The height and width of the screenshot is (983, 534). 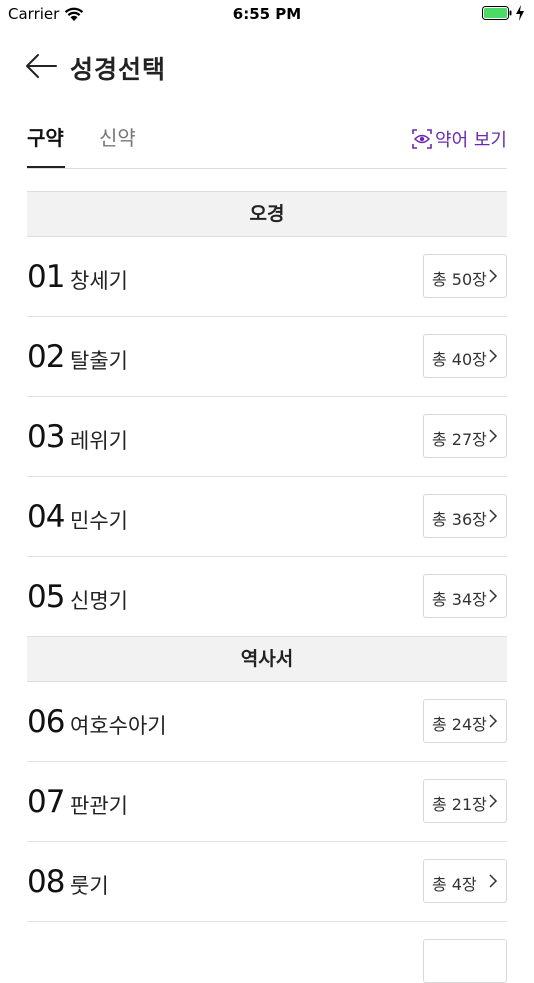 What do you see at coordinates (267, 141) in the screenshot?
I see `testament-tabs: 구약 신약 약어 보기` at bounding box center [267, 141].